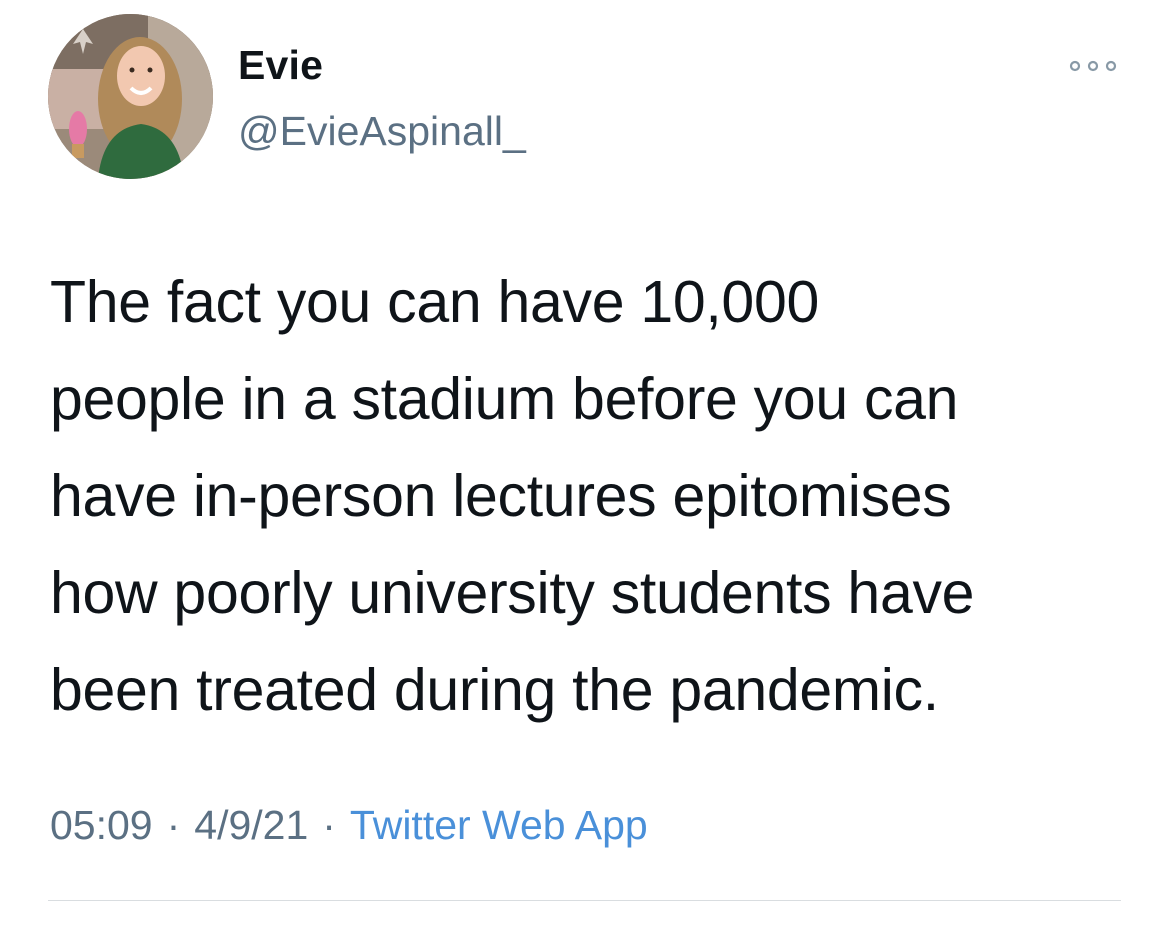  I want to click on tweet-time: 05:09, so click(101, 825).